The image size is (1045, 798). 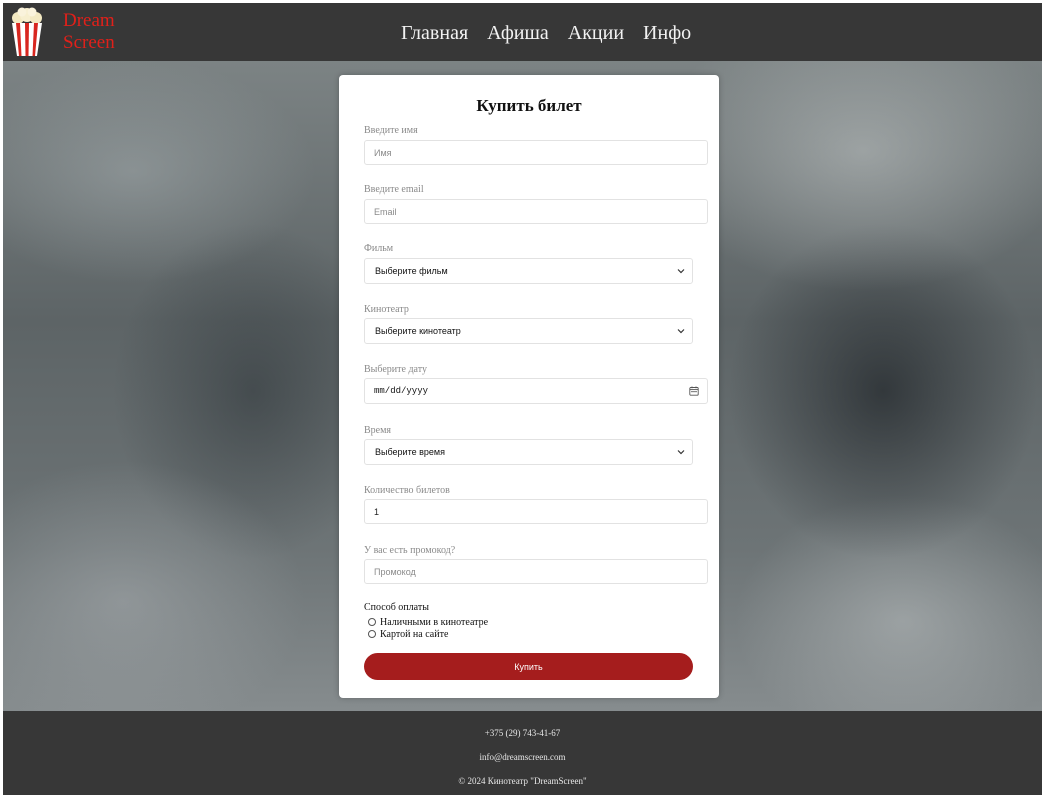 I want to click on cinema-select-value: Выберите кинотеатр, so click(x=418, y=331).